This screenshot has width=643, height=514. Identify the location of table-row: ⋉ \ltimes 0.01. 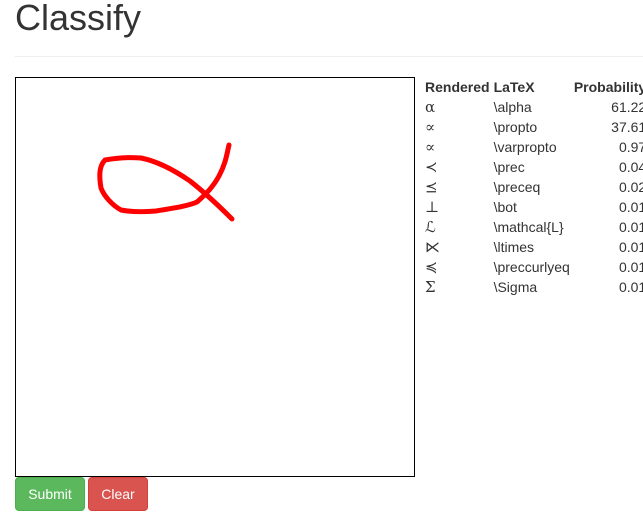
(533, 247).